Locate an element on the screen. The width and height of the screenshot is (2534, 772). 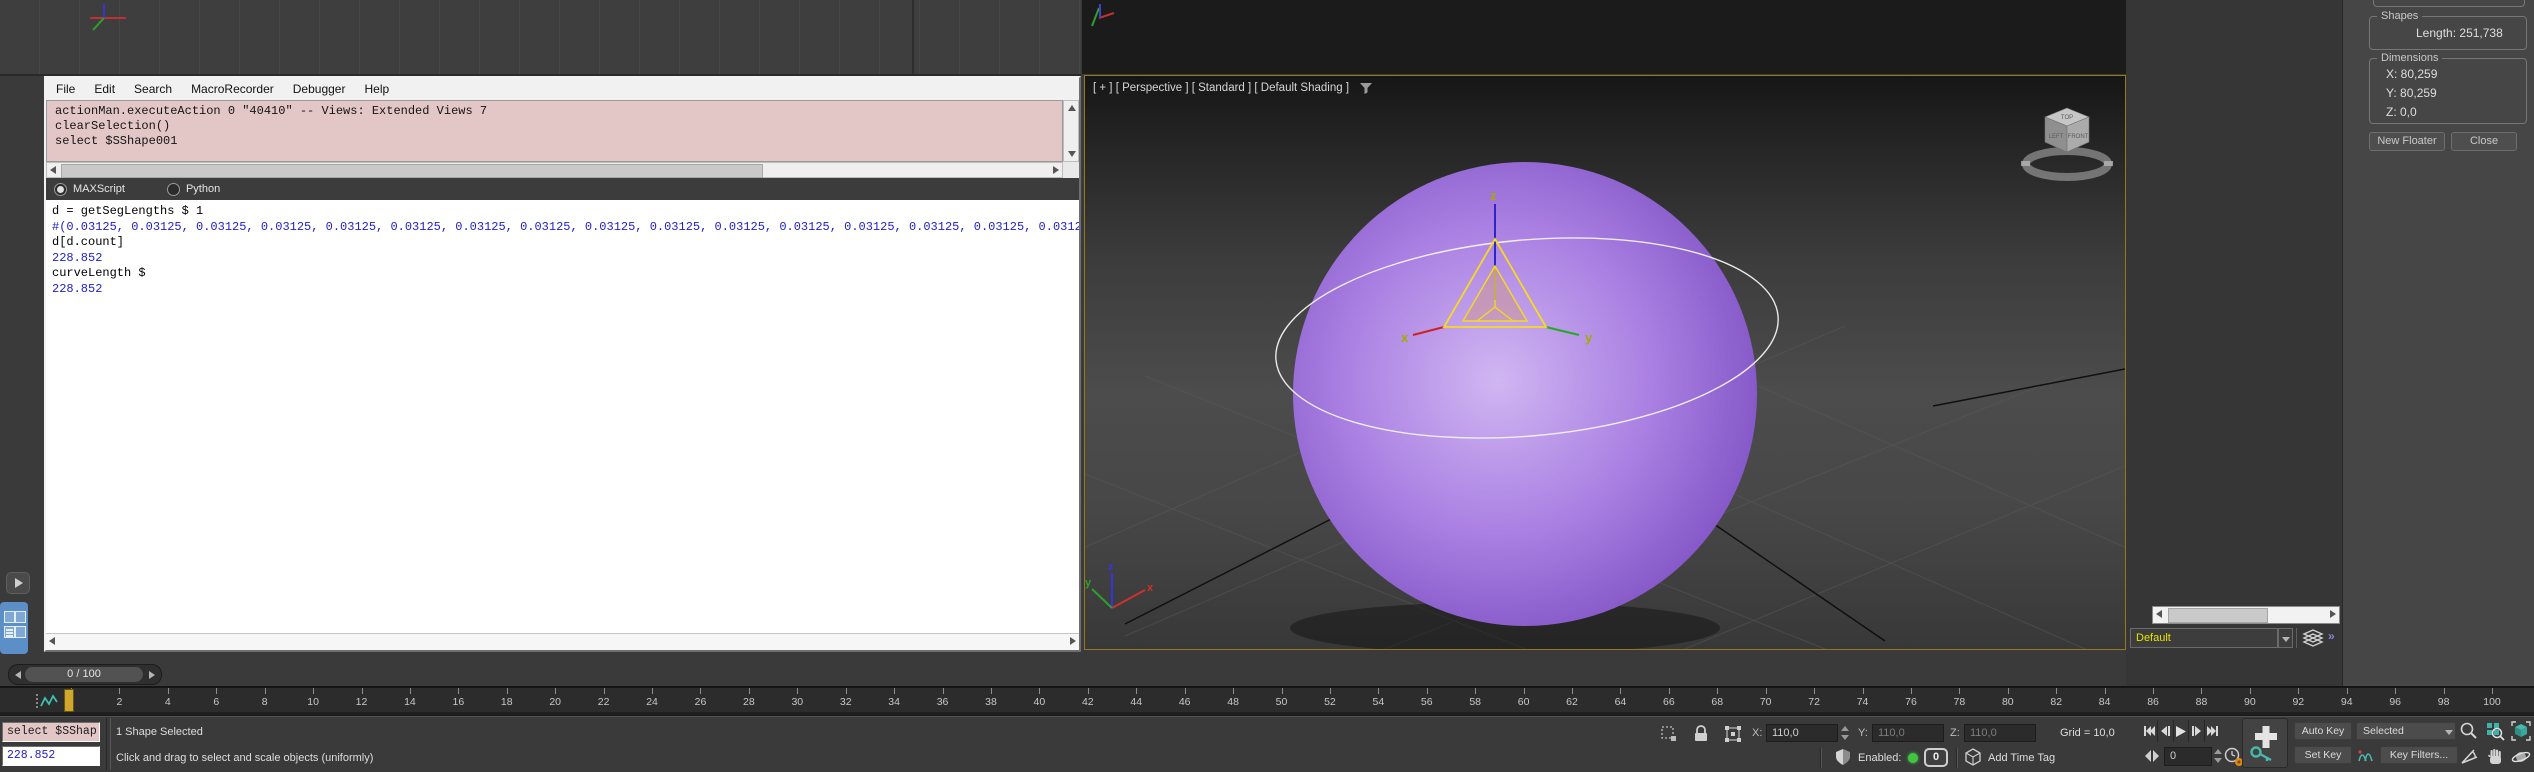
set-keys-button is located at coordinates (2265, 743).